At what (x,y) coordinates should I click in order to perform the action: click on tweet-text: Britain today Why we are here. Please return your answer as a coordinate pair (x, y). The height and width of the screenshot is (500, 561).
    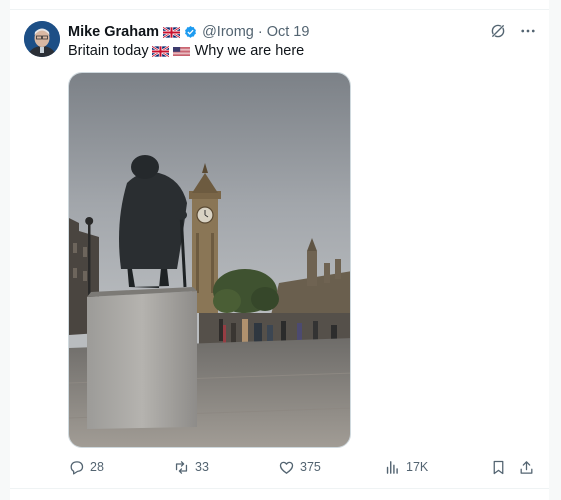
    Looking at the image, I should click on (186, 51).